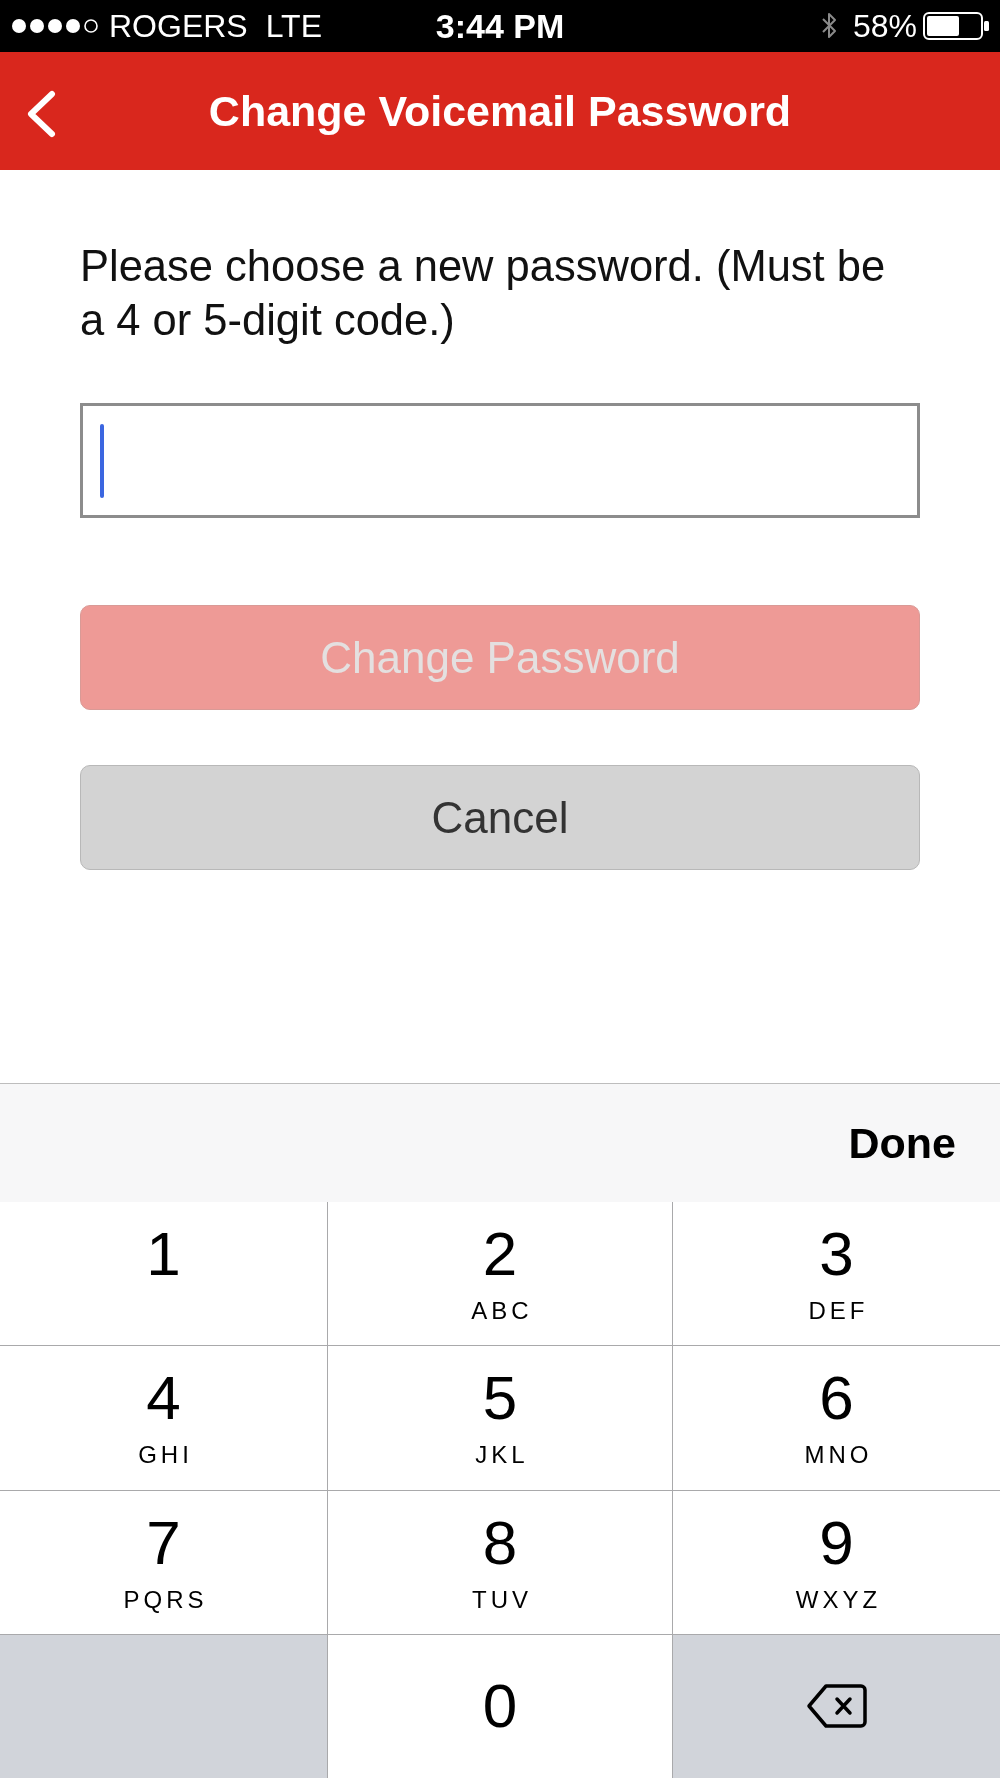 This screenshot has width=1000, height=1778. What do you see at coordinates (293, 26) in the screenshot?
I see `network-type: LTE` at bounding box center [293, 26].